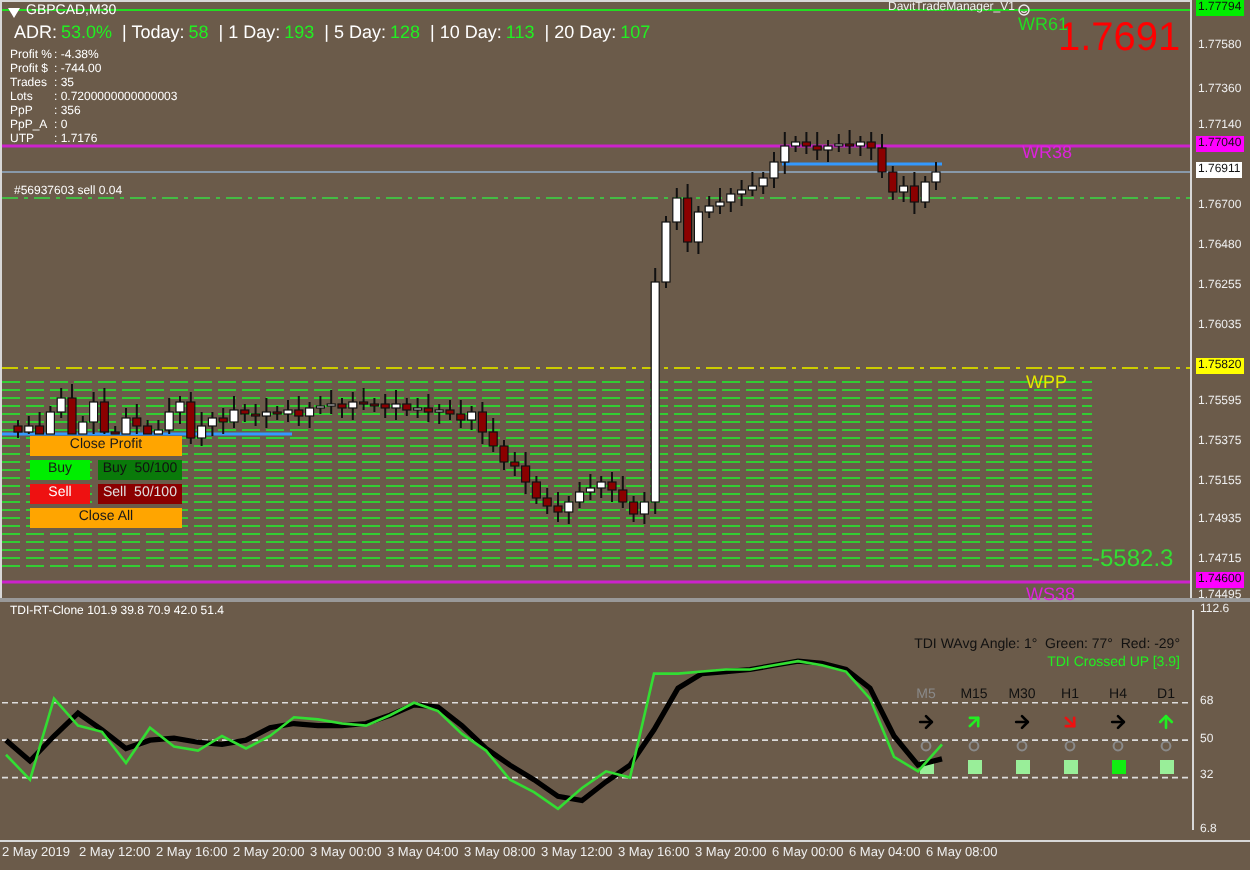 The width and height of the screenshot is (1250, 870). I want to click on adr-label: ADR:, so click(36, 33).